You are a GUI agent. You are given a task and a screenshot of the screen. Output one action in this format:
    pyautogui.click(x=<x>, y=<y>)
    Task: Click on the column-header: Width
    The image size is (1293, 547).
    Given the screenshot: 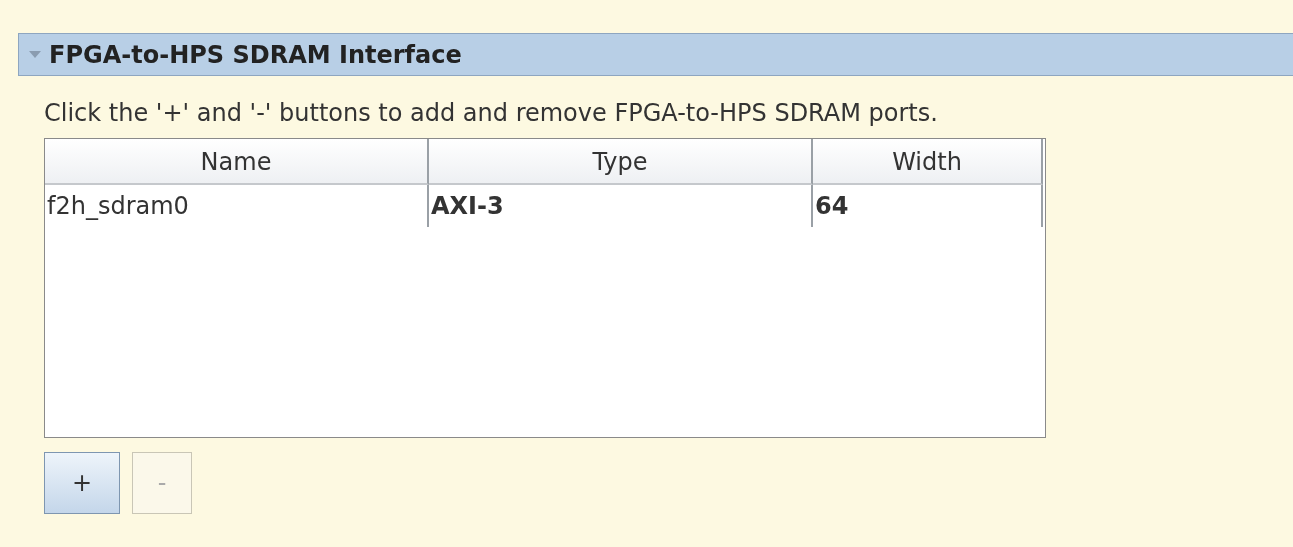 What is the action you would take?
    pyautogui.click(x=928, y=162)
    